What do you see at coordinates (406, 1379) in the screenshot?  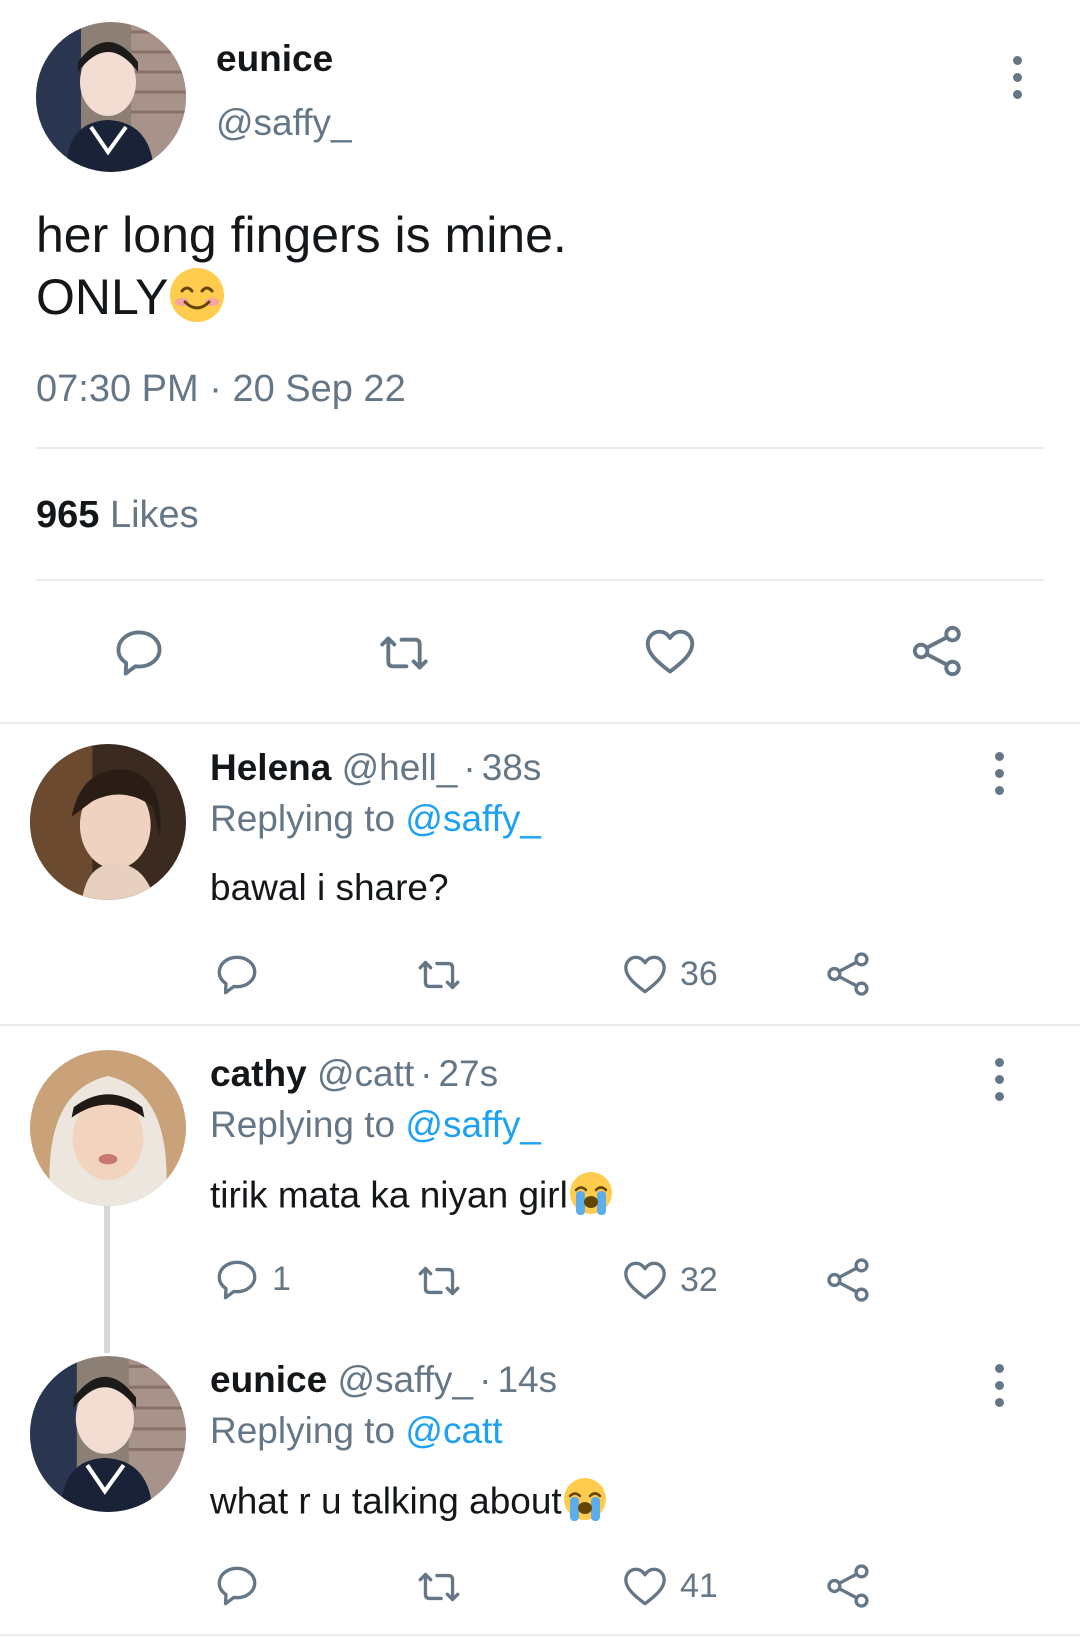 I see `reply-handle: @saffy_` at bounding box center [406, 1379].